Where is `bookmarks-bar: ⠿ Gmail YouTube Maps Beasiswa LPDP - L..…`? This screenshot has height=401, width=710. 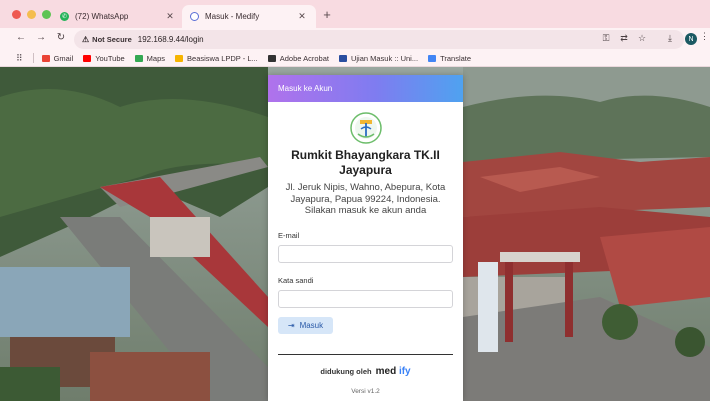
bookmarks-bar: ⠿ Gmail YouTube Maps Beasiswa LPDP - L..… is located at coordinates (355, 58).